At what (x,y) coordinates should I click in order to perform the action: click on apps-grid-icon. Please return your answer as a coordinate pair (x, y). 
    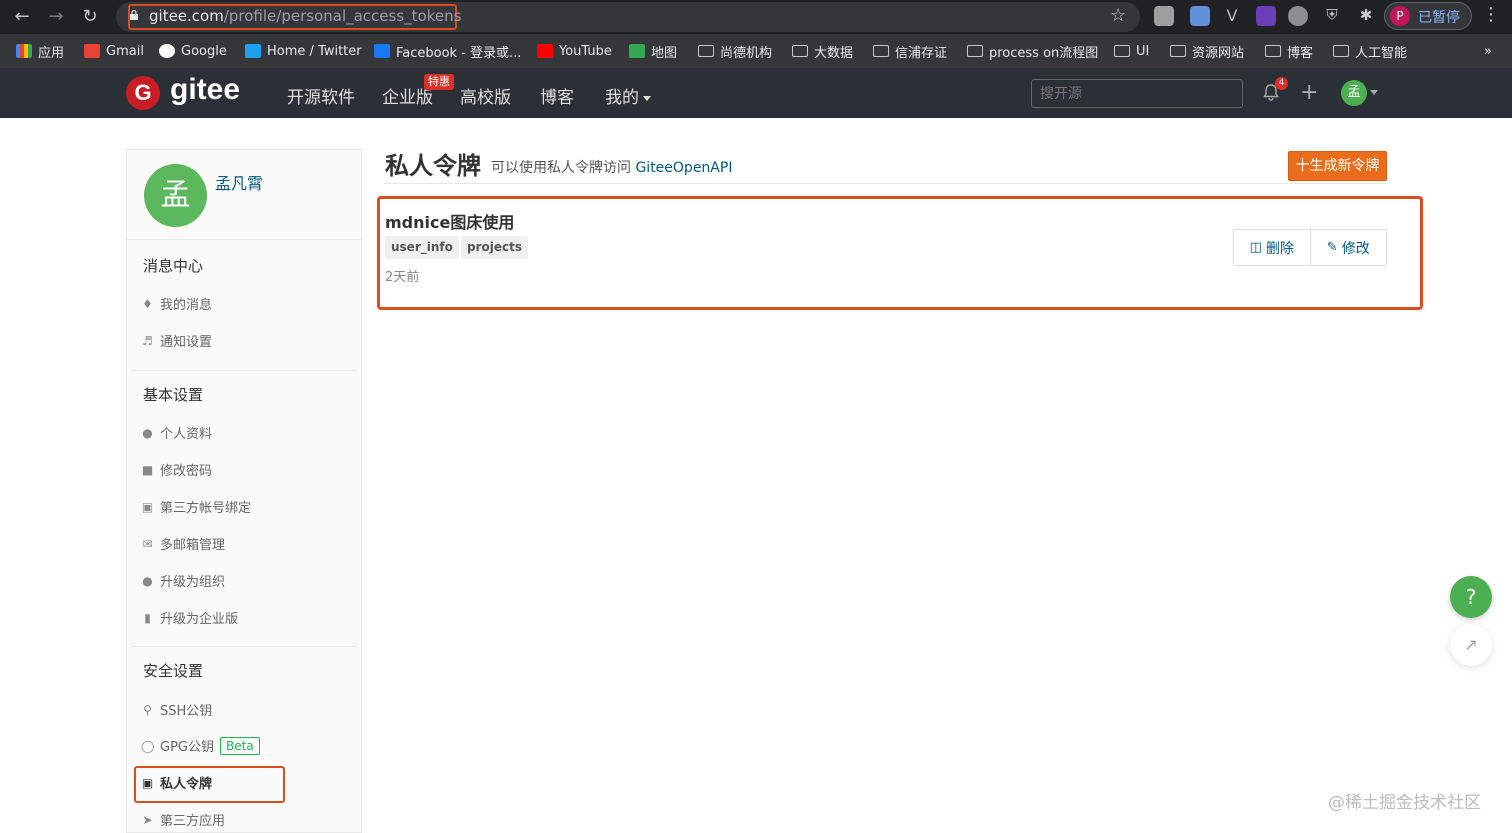
    Looking at the image, I should click on (24, 51).